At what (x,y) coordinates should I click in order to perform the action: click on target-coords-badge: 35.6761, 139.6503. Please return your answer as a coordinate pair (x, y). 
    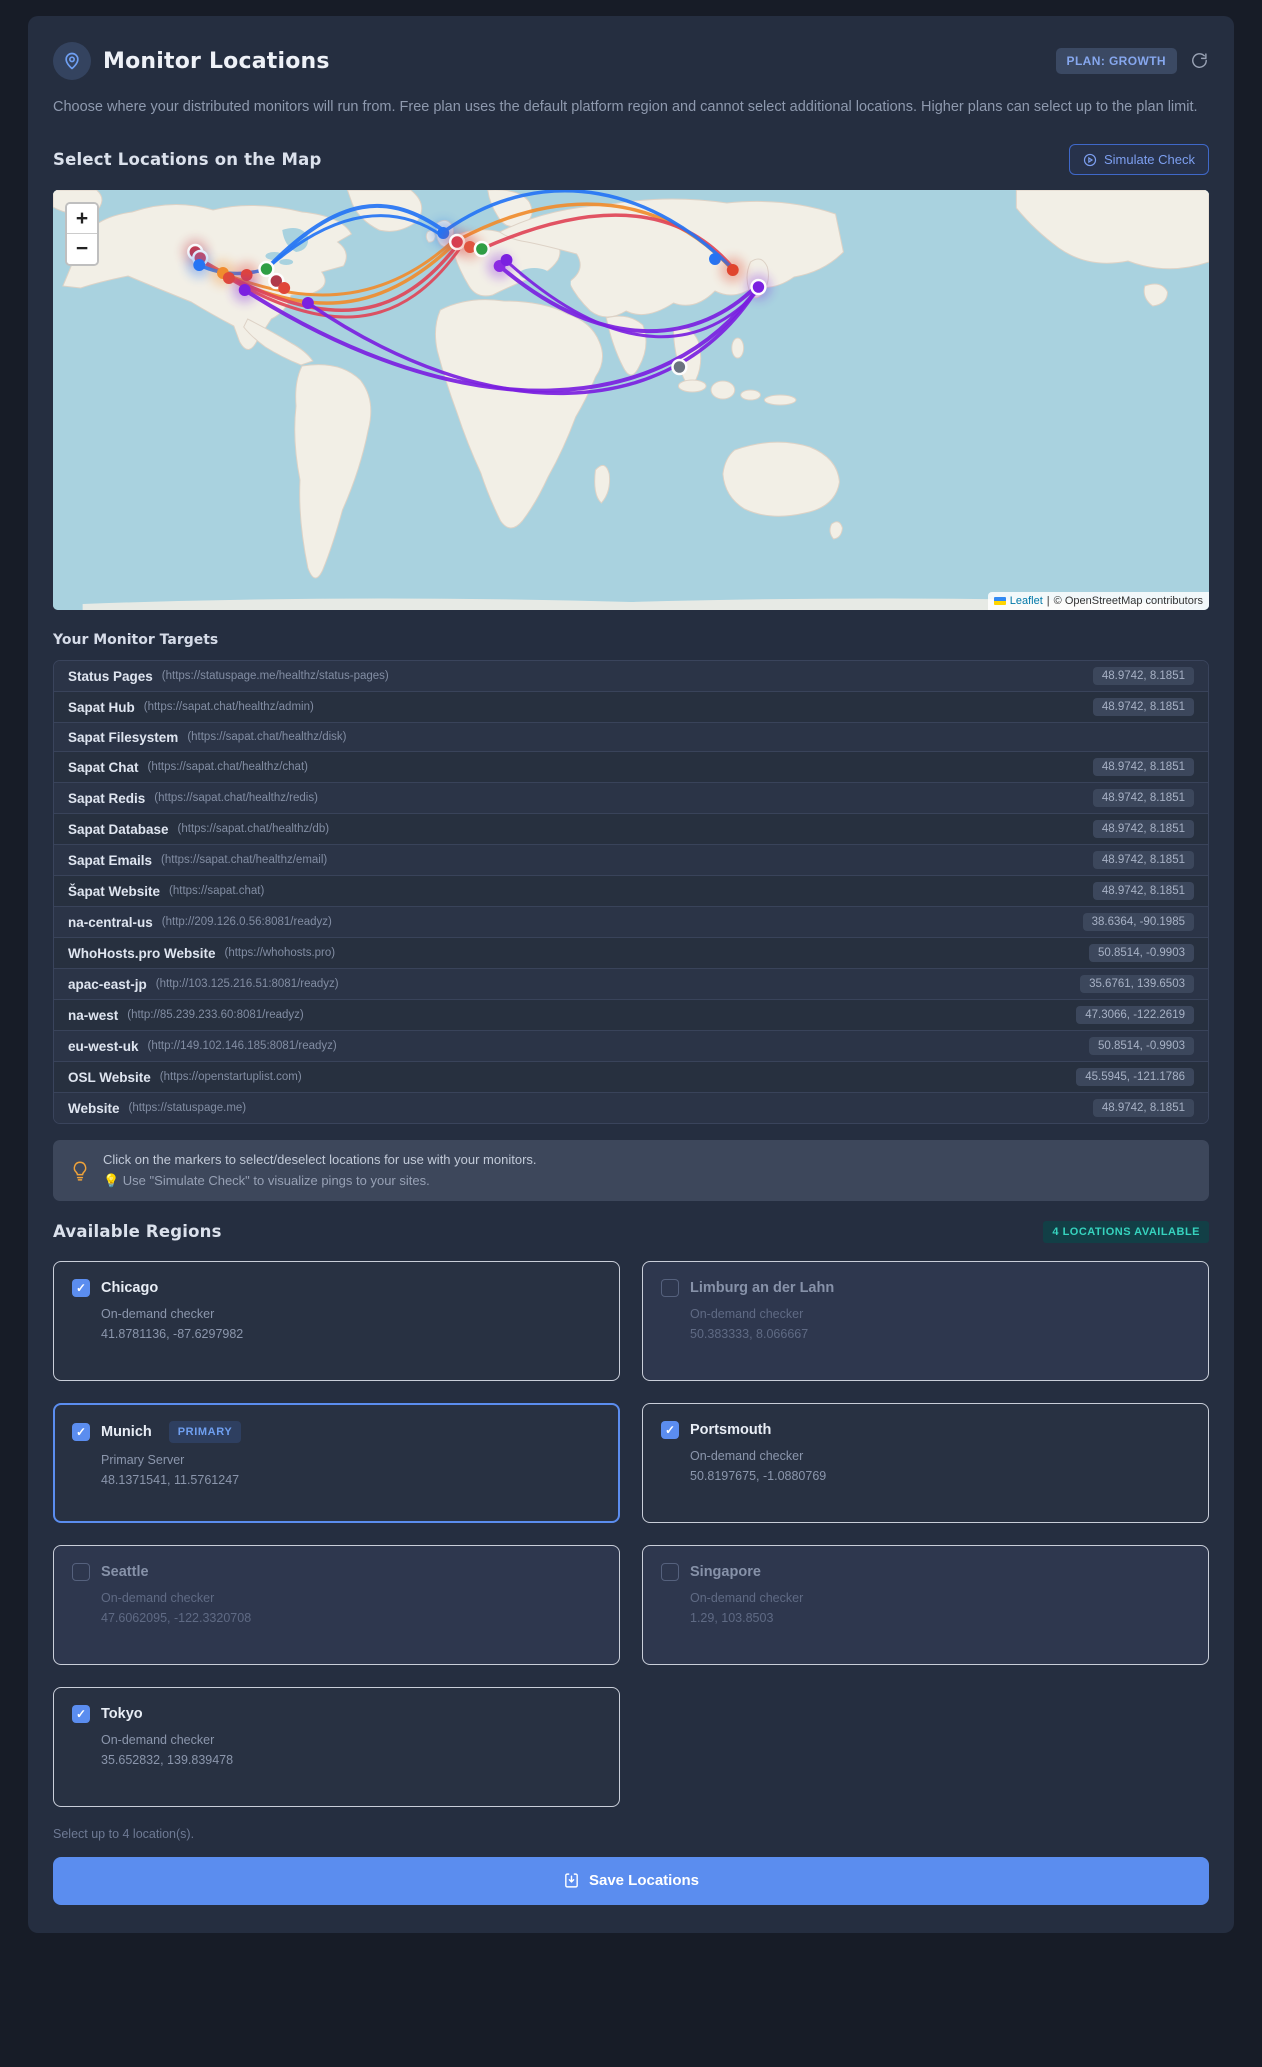
    Looking at the image, I should click on (1137, 984).